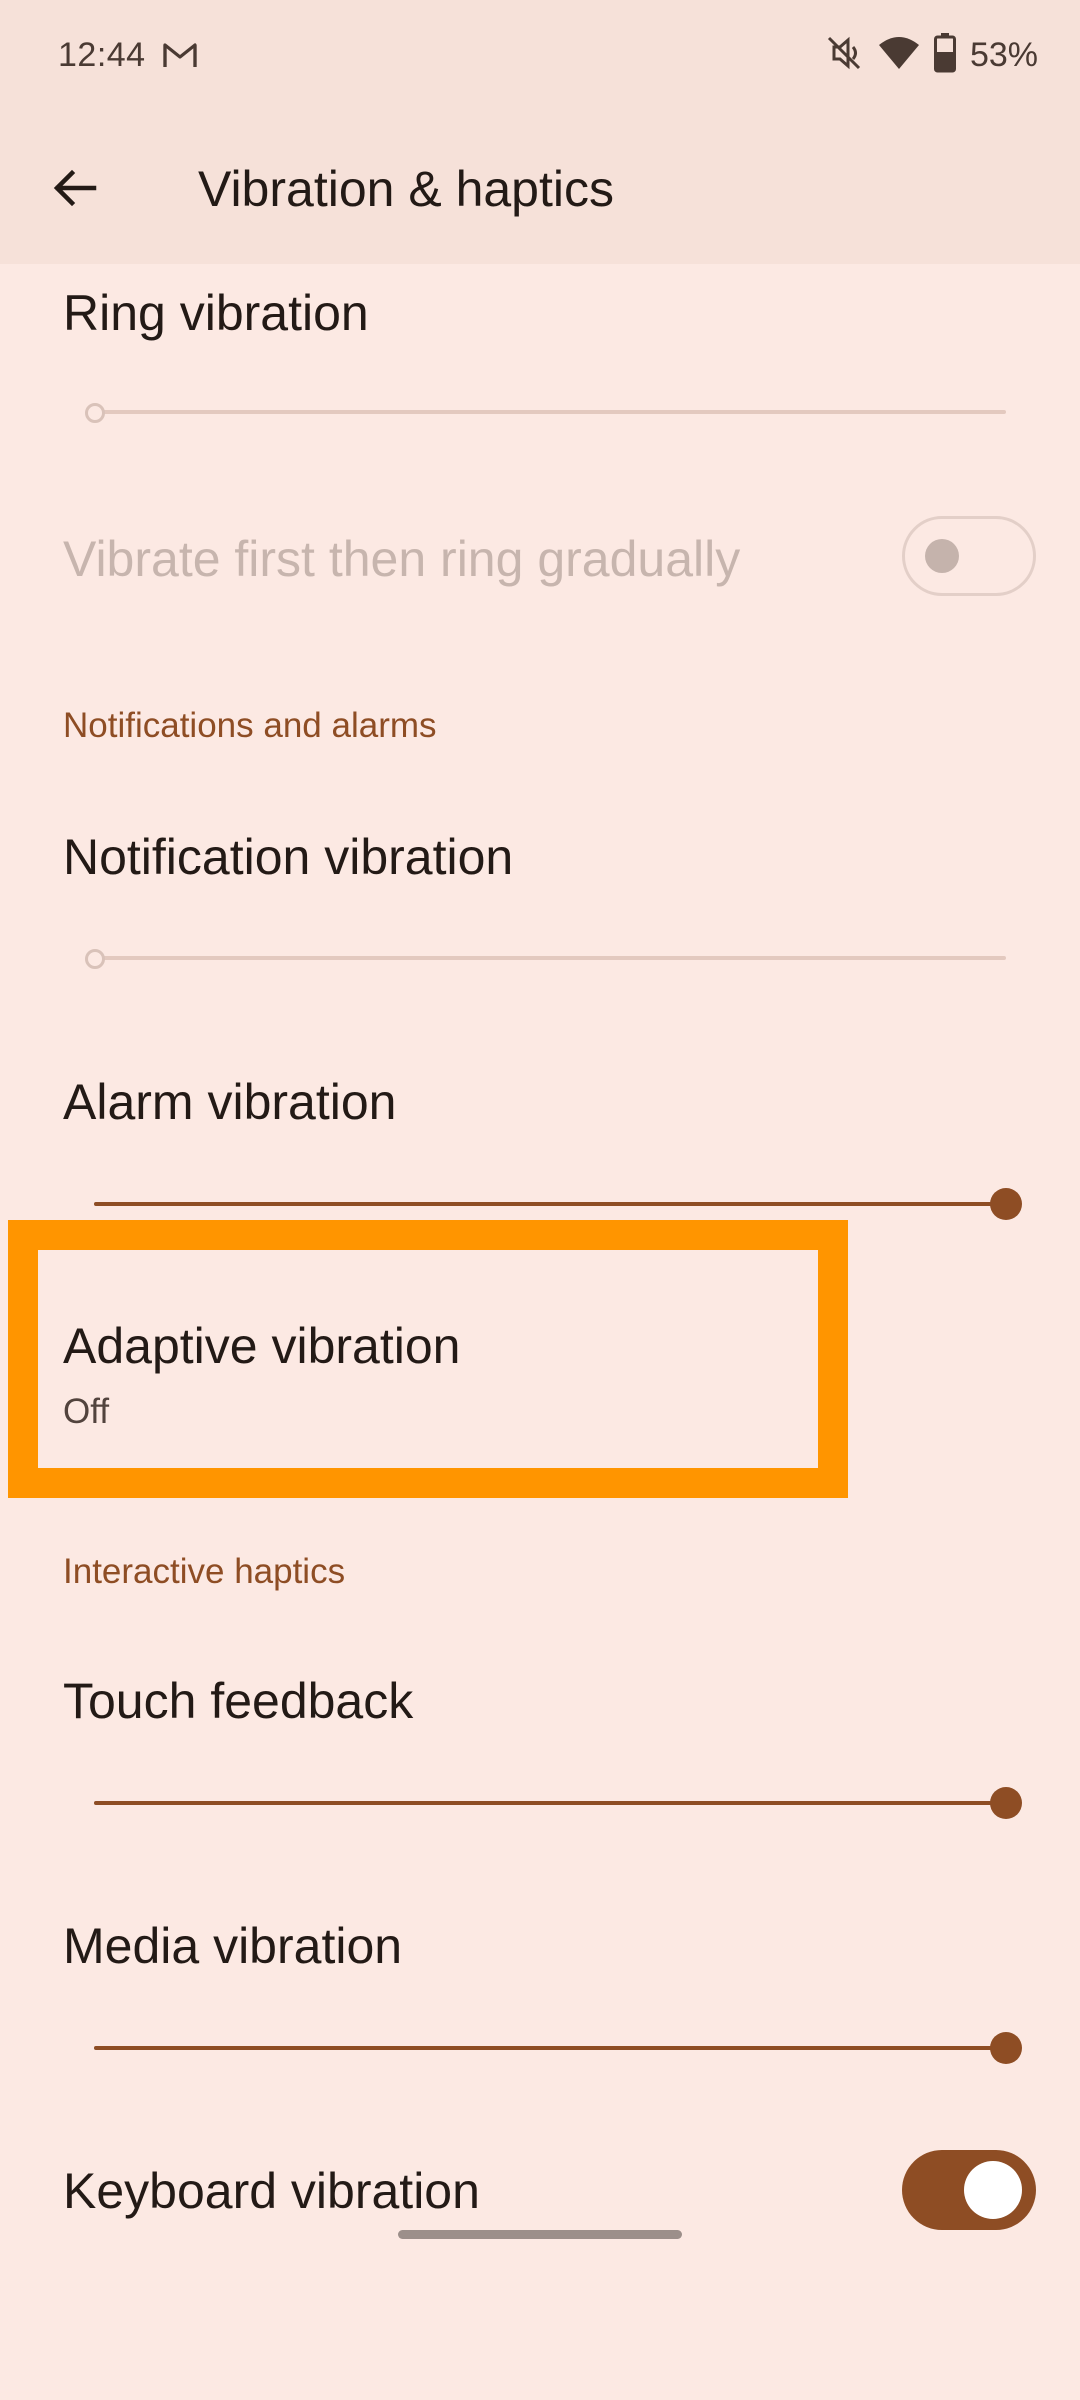  I want to click on gesture-nav-handle, so click(540, 2234).